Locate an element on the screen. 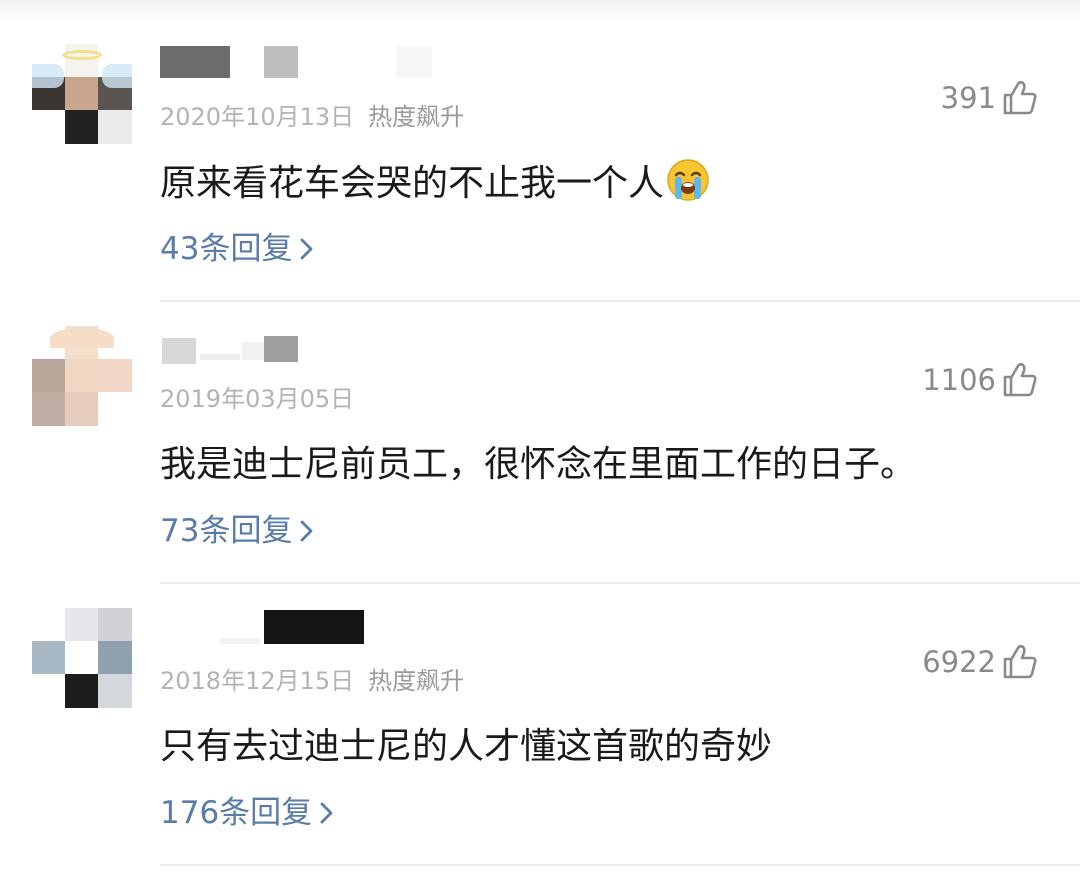 The width and height of the screenshot is (1080, 872). comment-meta: 2020年10月13日 热度飙升 is located at coordinates (312, 117).